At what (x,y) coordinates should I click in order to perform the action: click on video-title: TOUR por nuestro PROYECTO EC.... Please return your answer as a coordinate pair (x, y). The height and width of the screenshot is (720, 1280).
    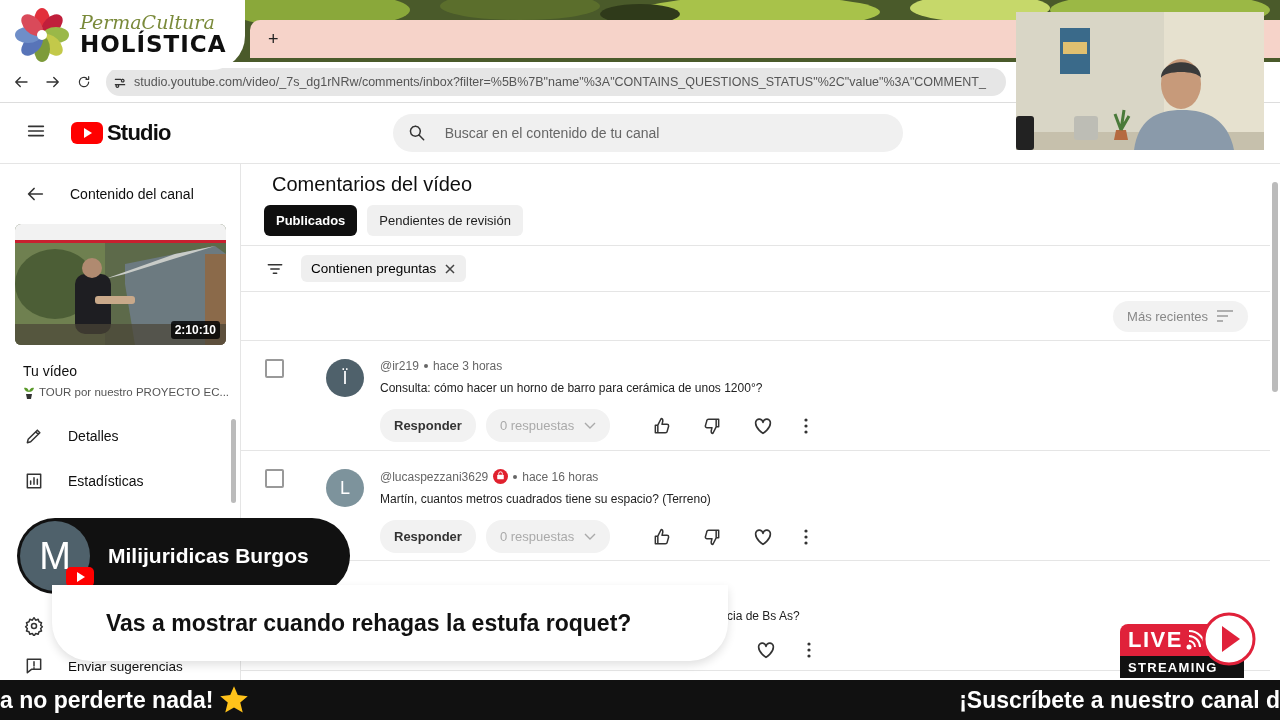
    Looking at the image, I should click on (134, 392).